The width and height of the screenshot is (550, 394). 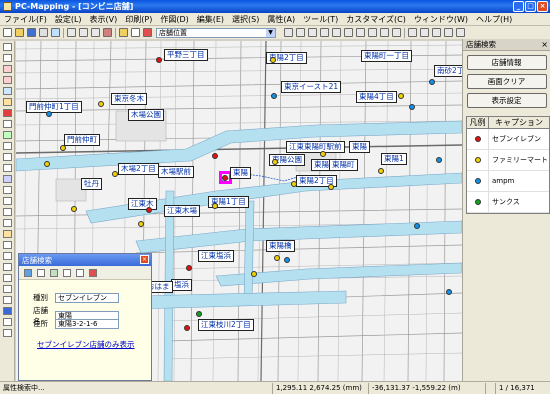 I want to click on chevron-down-icon: ▼, so click(x=270, y=32).